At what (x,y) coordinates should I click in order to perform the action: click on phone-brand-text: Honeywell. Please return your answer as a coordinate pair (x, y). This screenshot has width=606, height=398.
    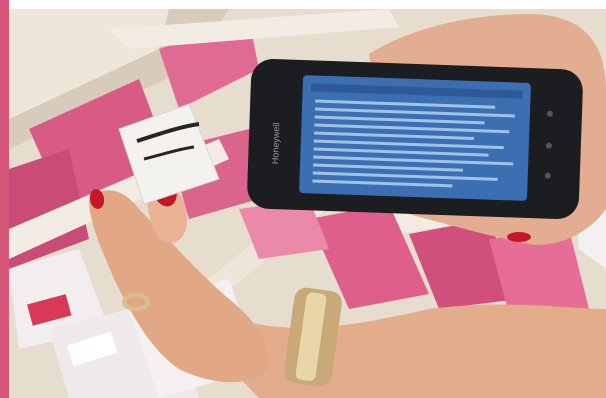
    Looking at the image, I should click on (275, 143).